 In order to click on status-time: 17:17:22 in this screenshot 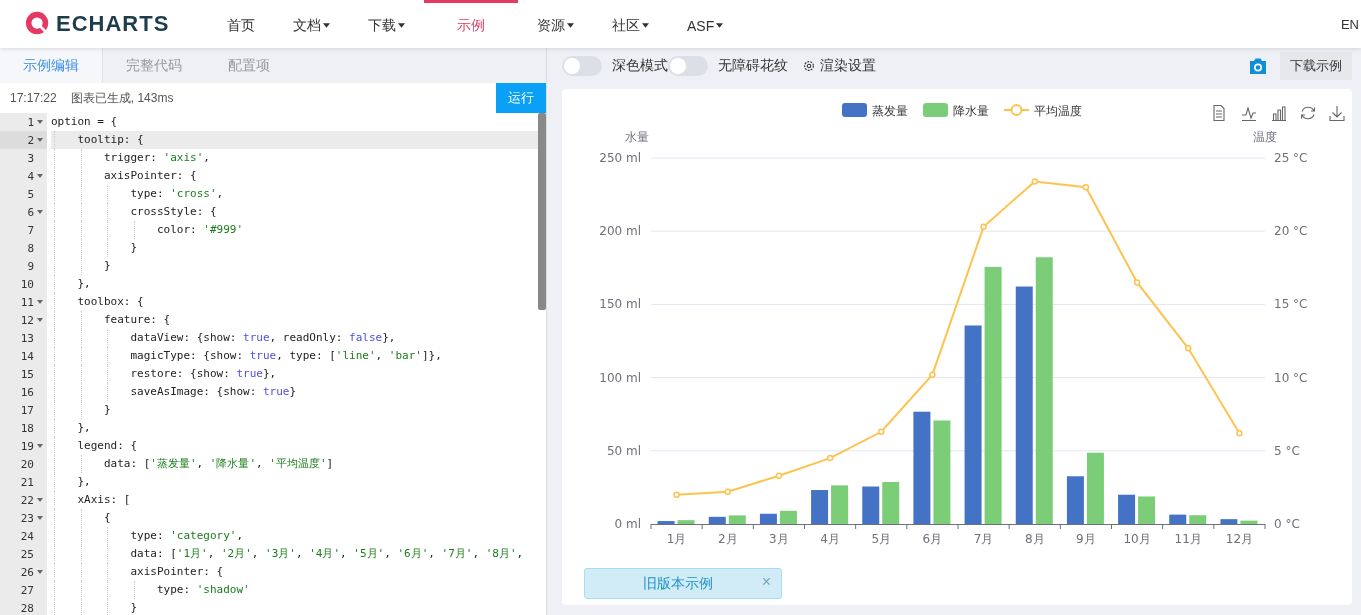, I will do `click(33, 98)`.